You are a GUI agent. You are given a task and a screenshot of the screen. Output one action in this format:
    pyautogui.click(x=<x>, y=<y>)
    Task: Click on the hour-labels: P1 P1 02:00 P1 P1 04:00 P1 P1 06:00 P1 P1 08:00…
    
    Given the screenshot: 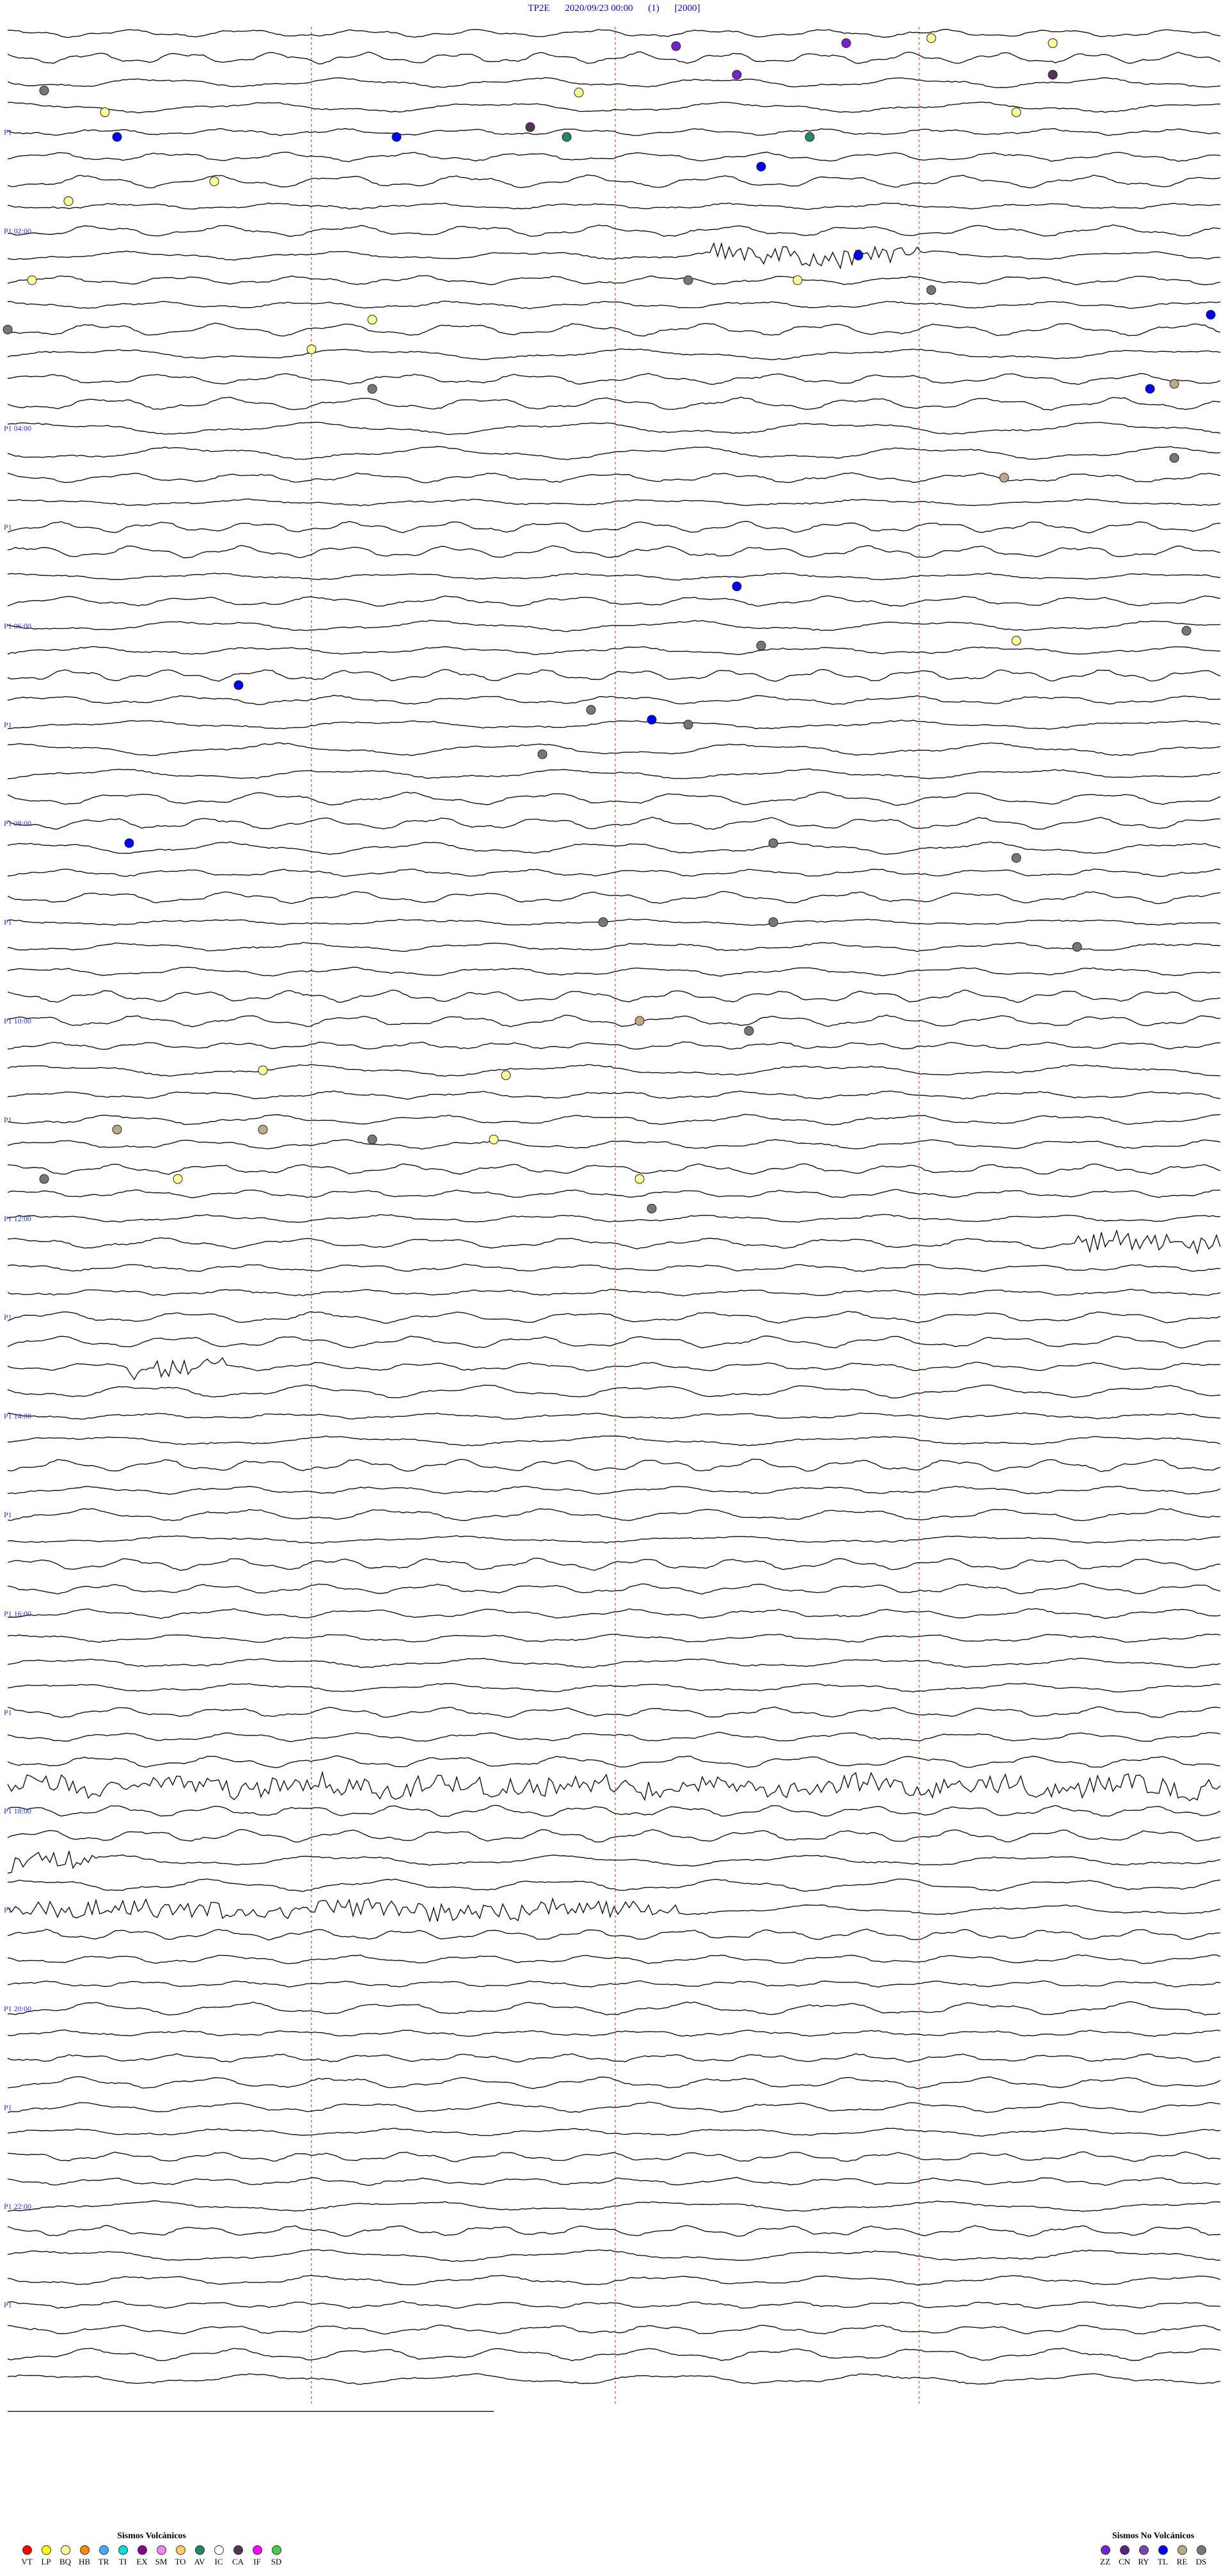 What is the action you would take?
    pyautogui.click(x=17, y=1218)
    